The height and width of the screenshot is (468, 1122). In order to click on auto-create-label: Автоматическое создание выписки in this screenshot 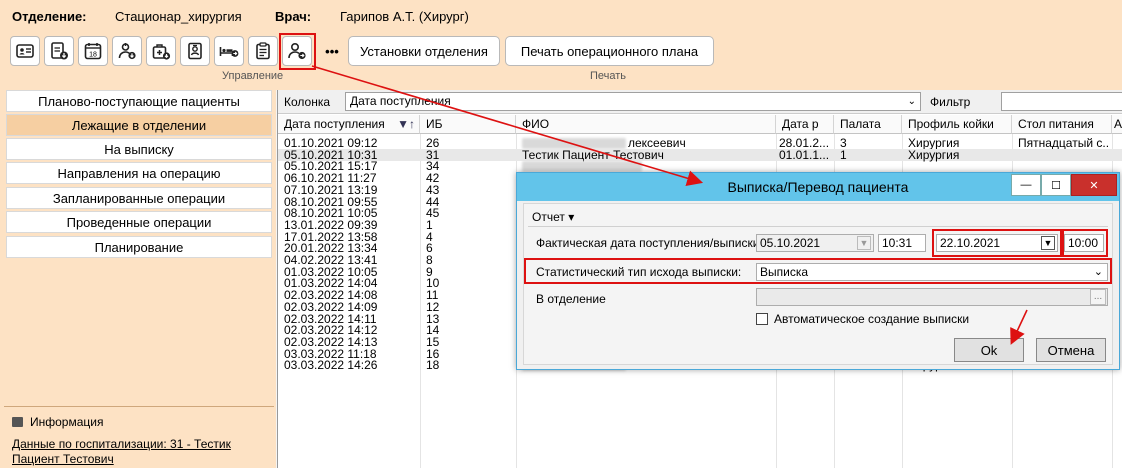, I will do `click(872, 319)`.